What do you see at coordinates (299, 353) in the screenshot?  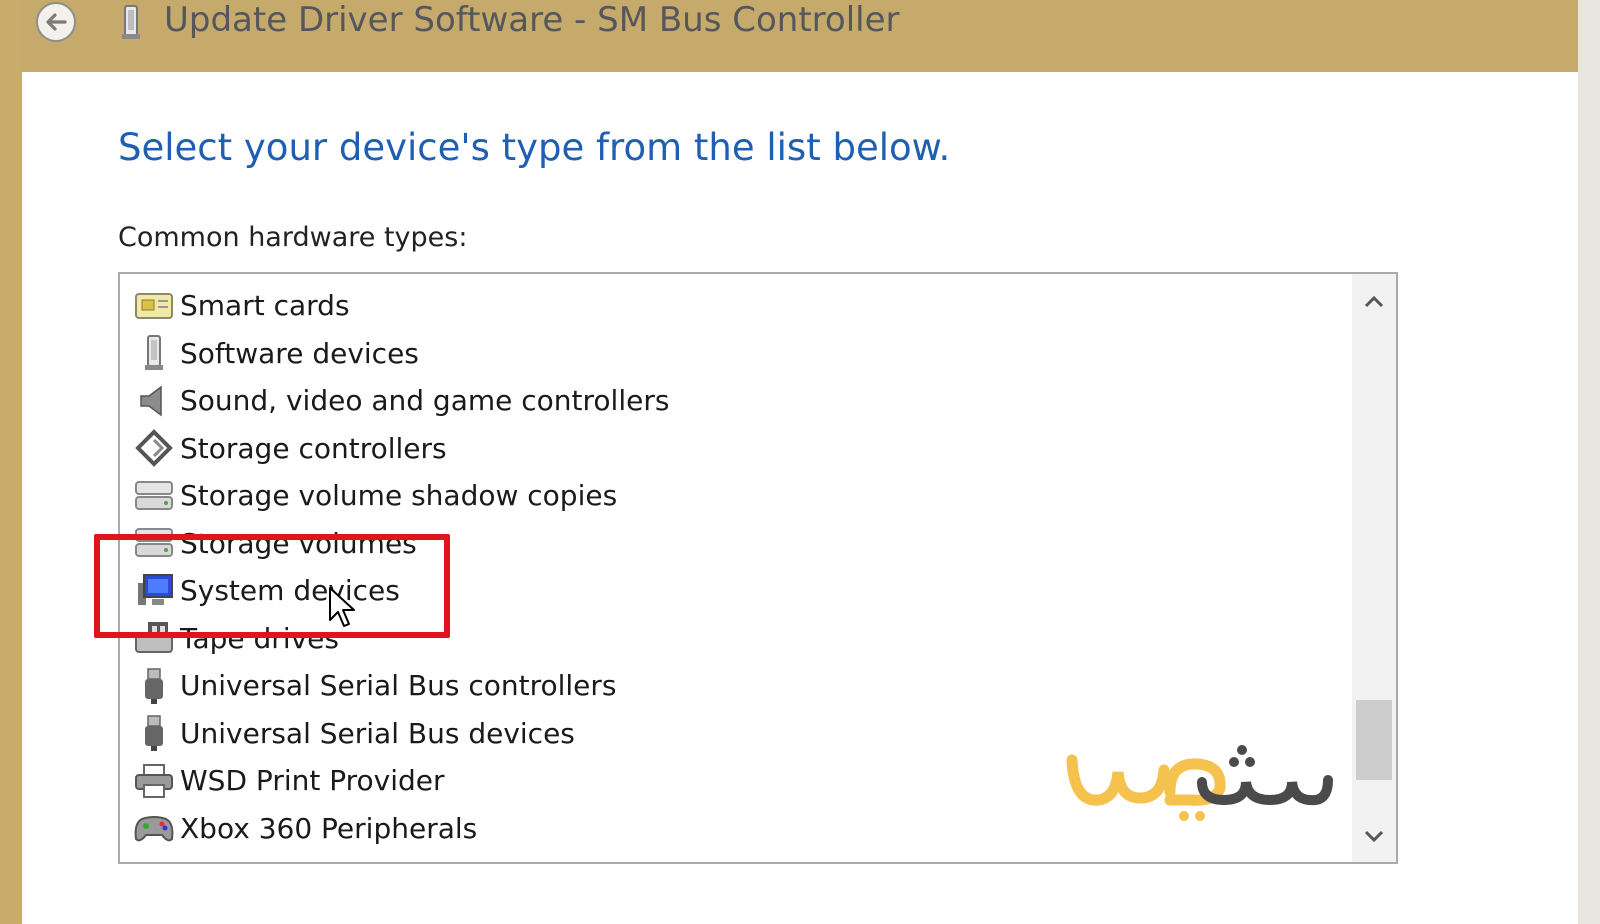 I see `list-item-label: Software devices` at bounding box center [299, 353].